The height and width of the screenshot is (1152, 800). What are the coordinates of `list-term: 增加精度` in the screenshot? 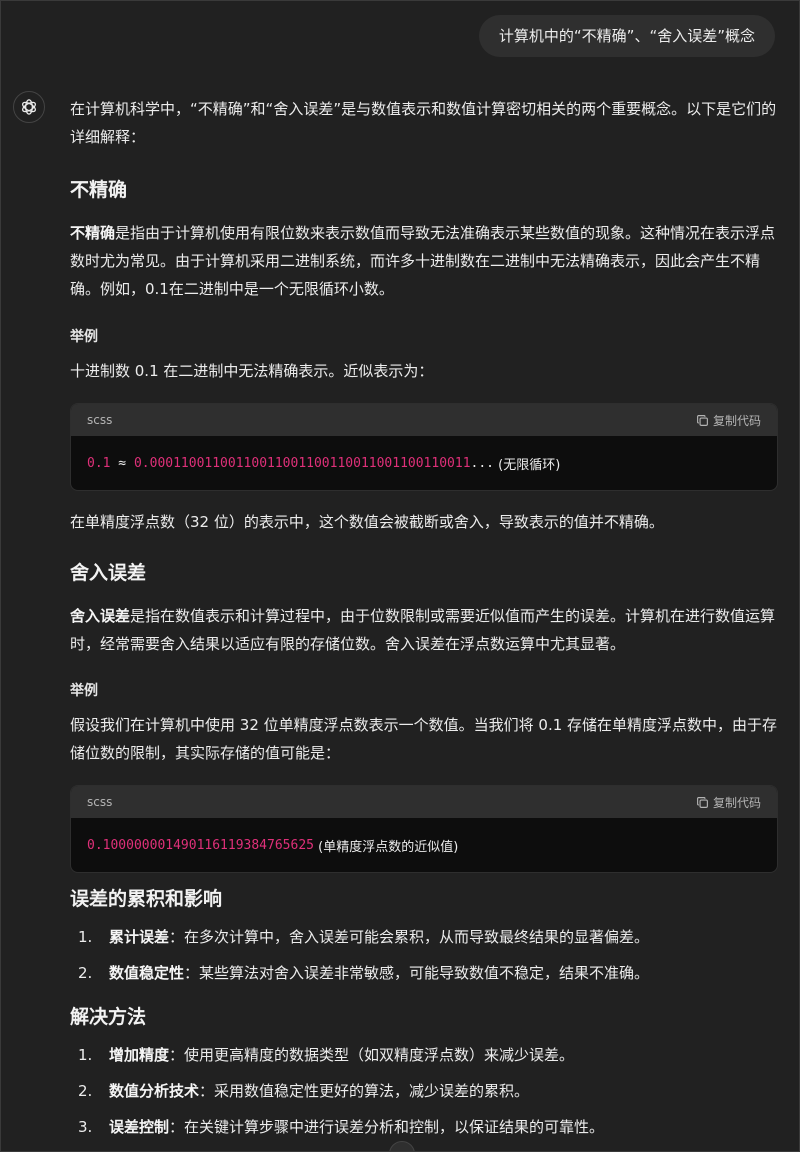 It's located at (139, 1055).